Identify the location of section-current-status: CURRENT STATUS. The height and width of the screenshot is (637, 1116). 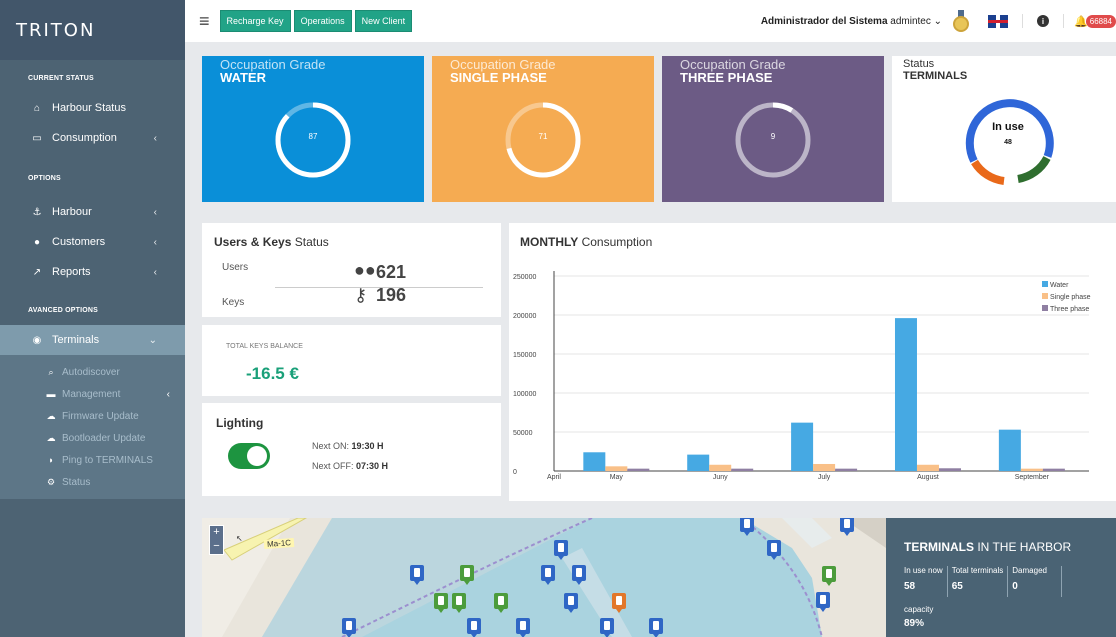
(61, 78).